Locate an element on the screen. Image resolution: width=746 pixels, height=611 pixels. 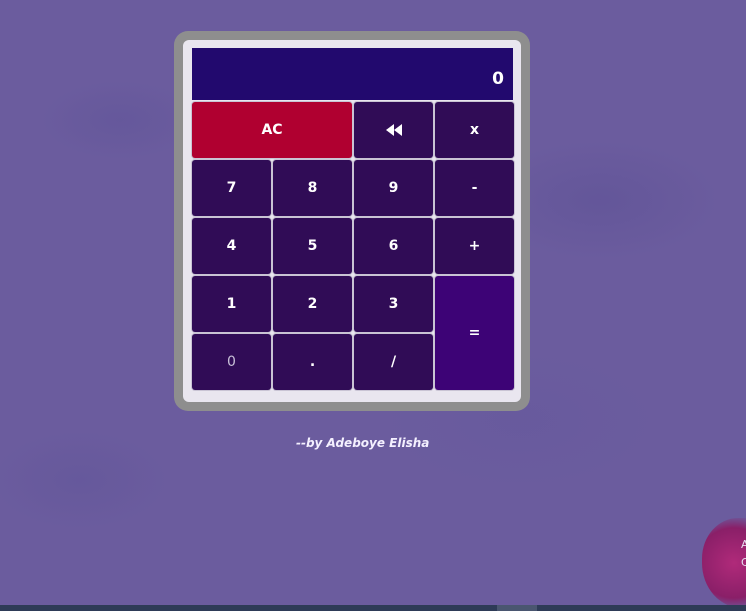
author-credit: --by Adeboye Elisha is located at coordinates (363, 443).